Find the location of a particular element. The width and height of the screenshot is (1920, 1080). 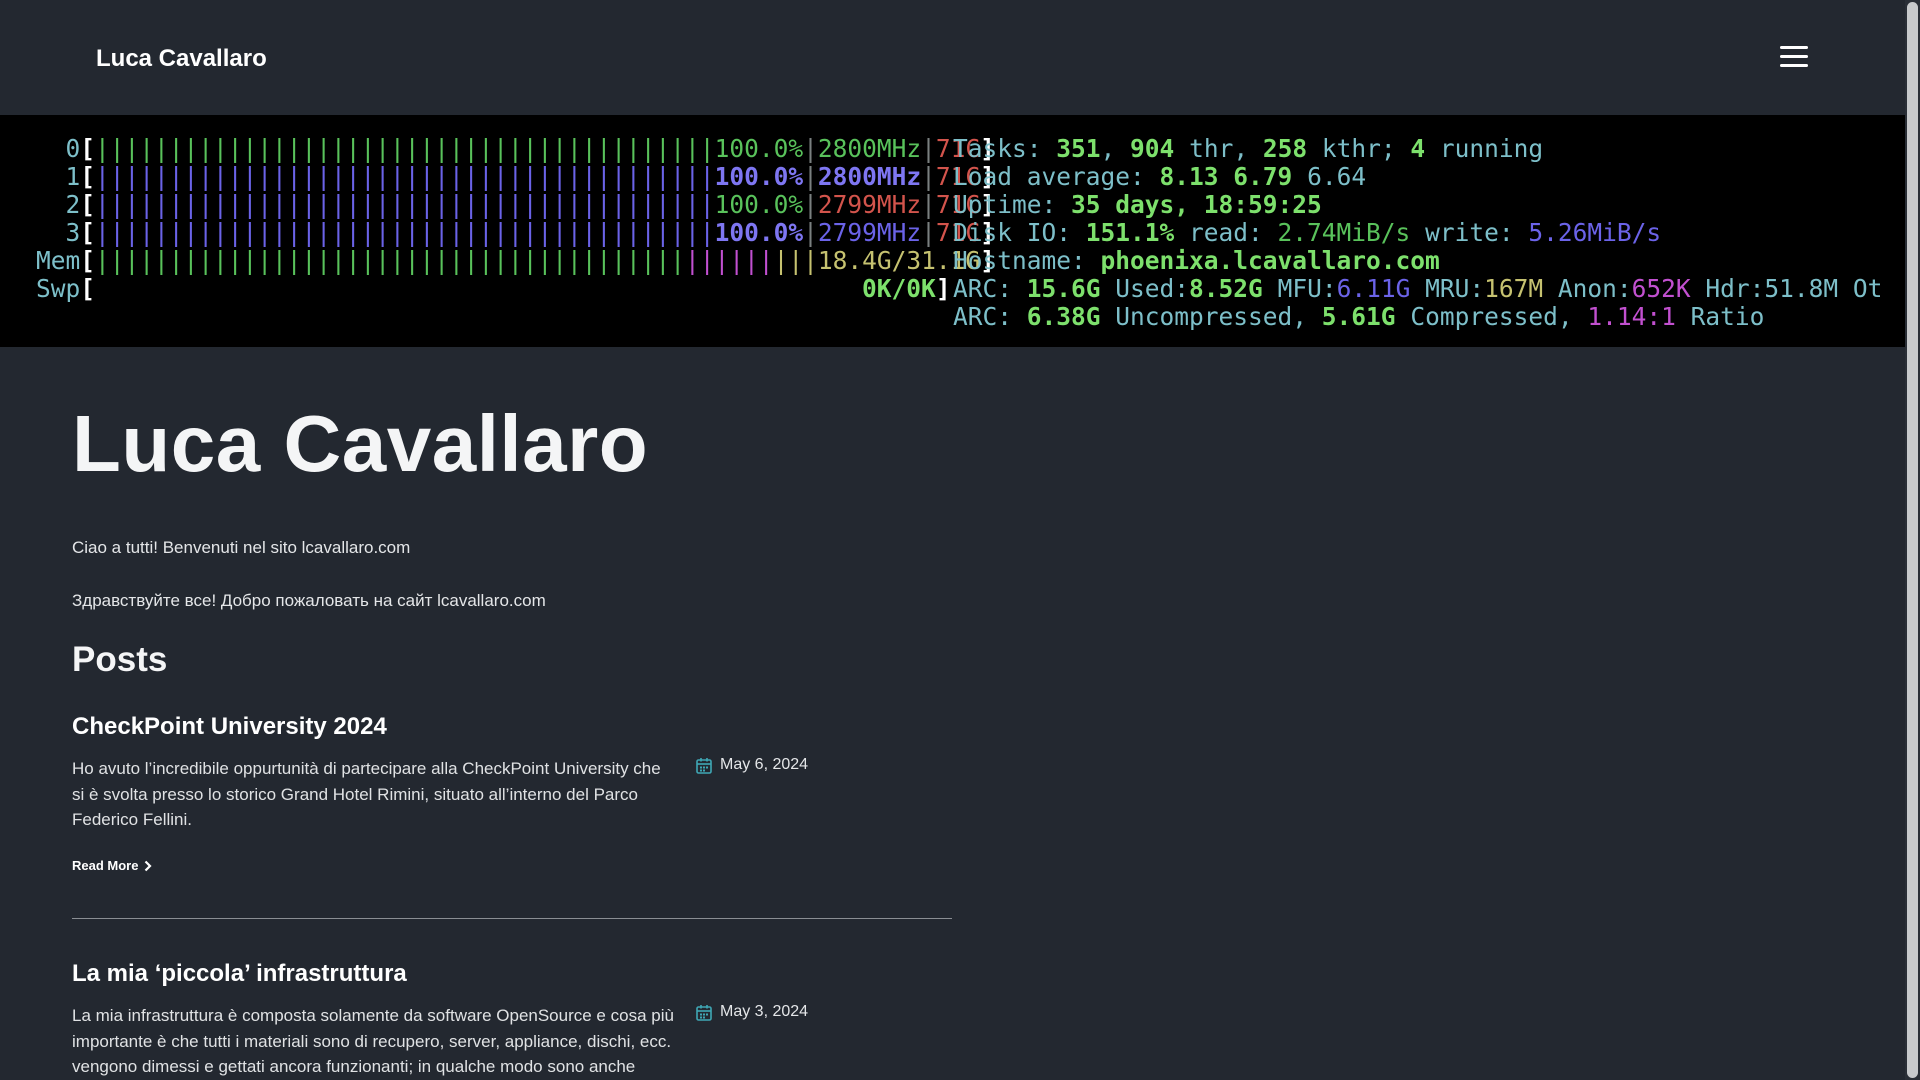

vertical-scrollbar is located at coordinates (1912, 540).